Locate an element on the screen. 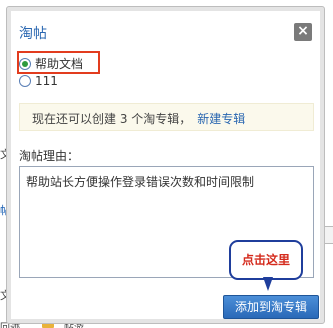 Image resolution: width=333 pixels, height=328 pixels. notice-bar: 现在还可以创建 3 个淘专辑， 新建专辑 is located at coordinates (166, 117).